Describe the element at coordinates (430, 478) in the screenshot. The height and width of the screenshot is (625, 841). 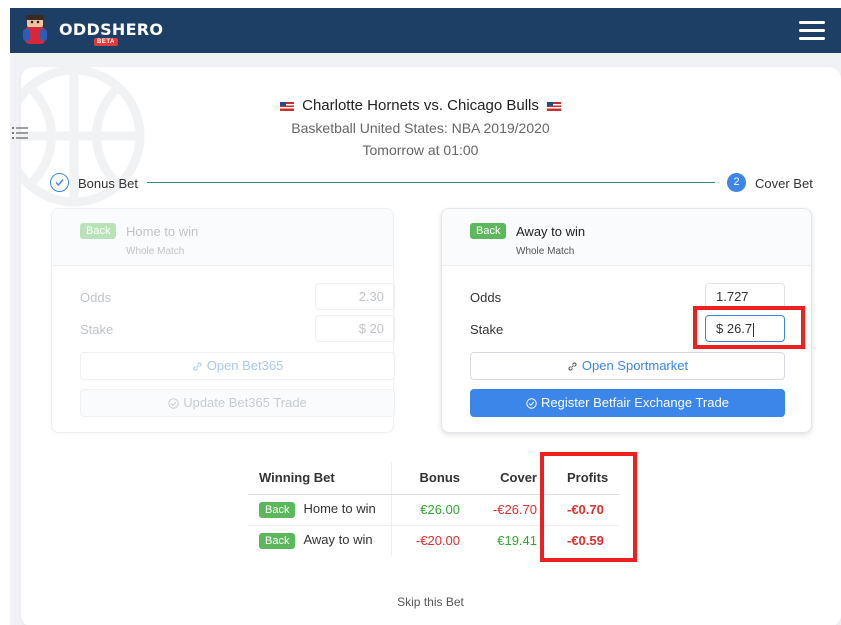
I see `header-bonus: Bonus` at that location.